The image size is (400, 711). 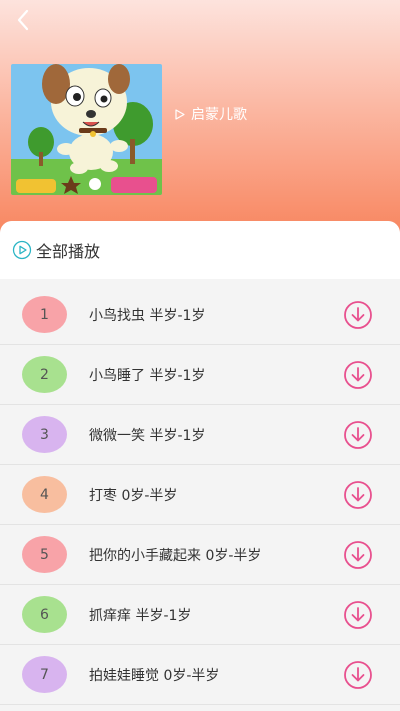 I want to click on song-title: 小鸟睡了 半岁-1岁, so click(x=147, y=375).